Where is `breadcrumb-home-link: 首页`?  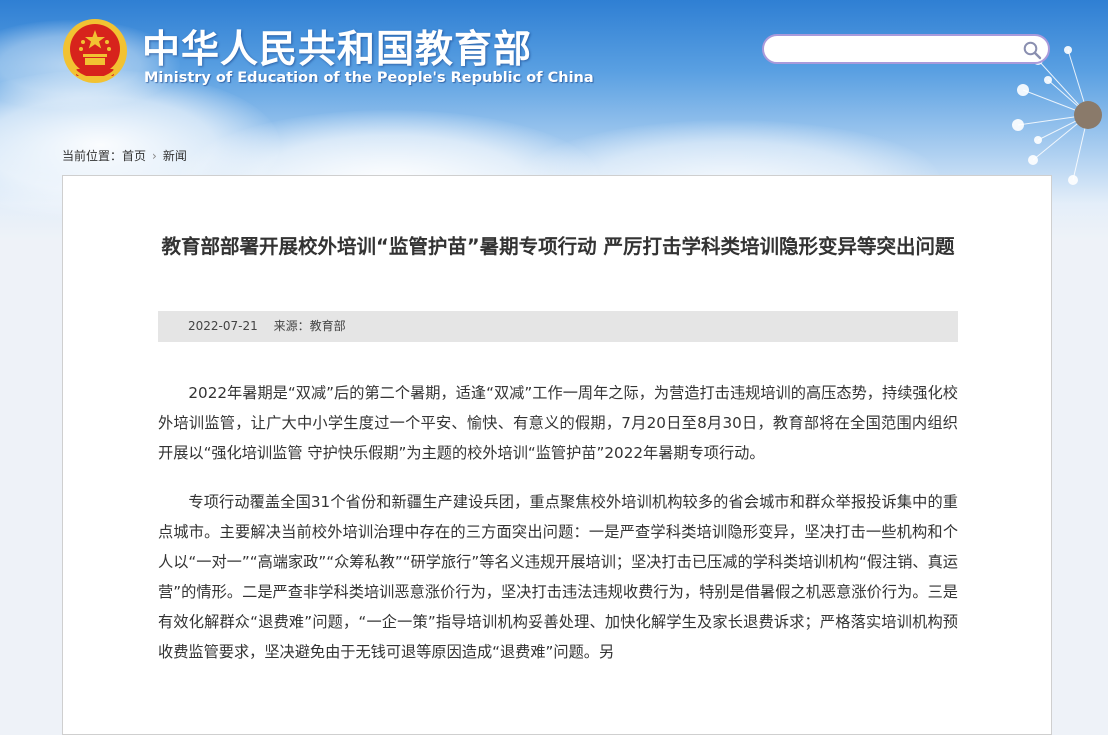
breadcrumb-home-link: 首页 is located at coordinates (134, 156).